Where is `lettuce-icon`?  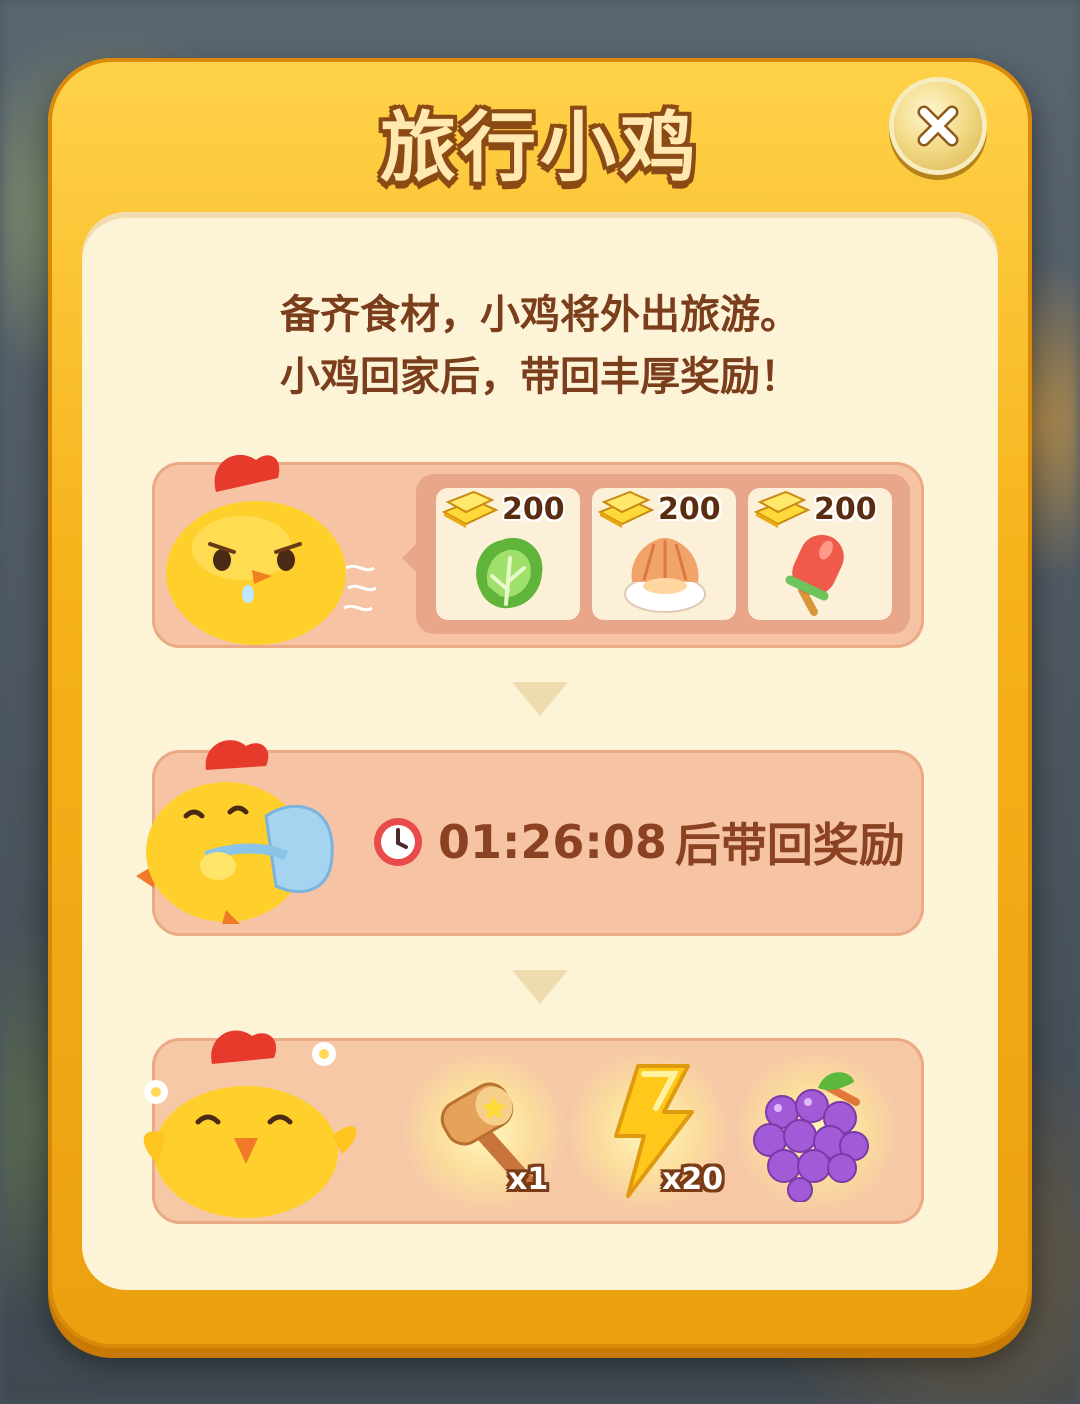 lettuce-icon is located at coordinates (509, 573).